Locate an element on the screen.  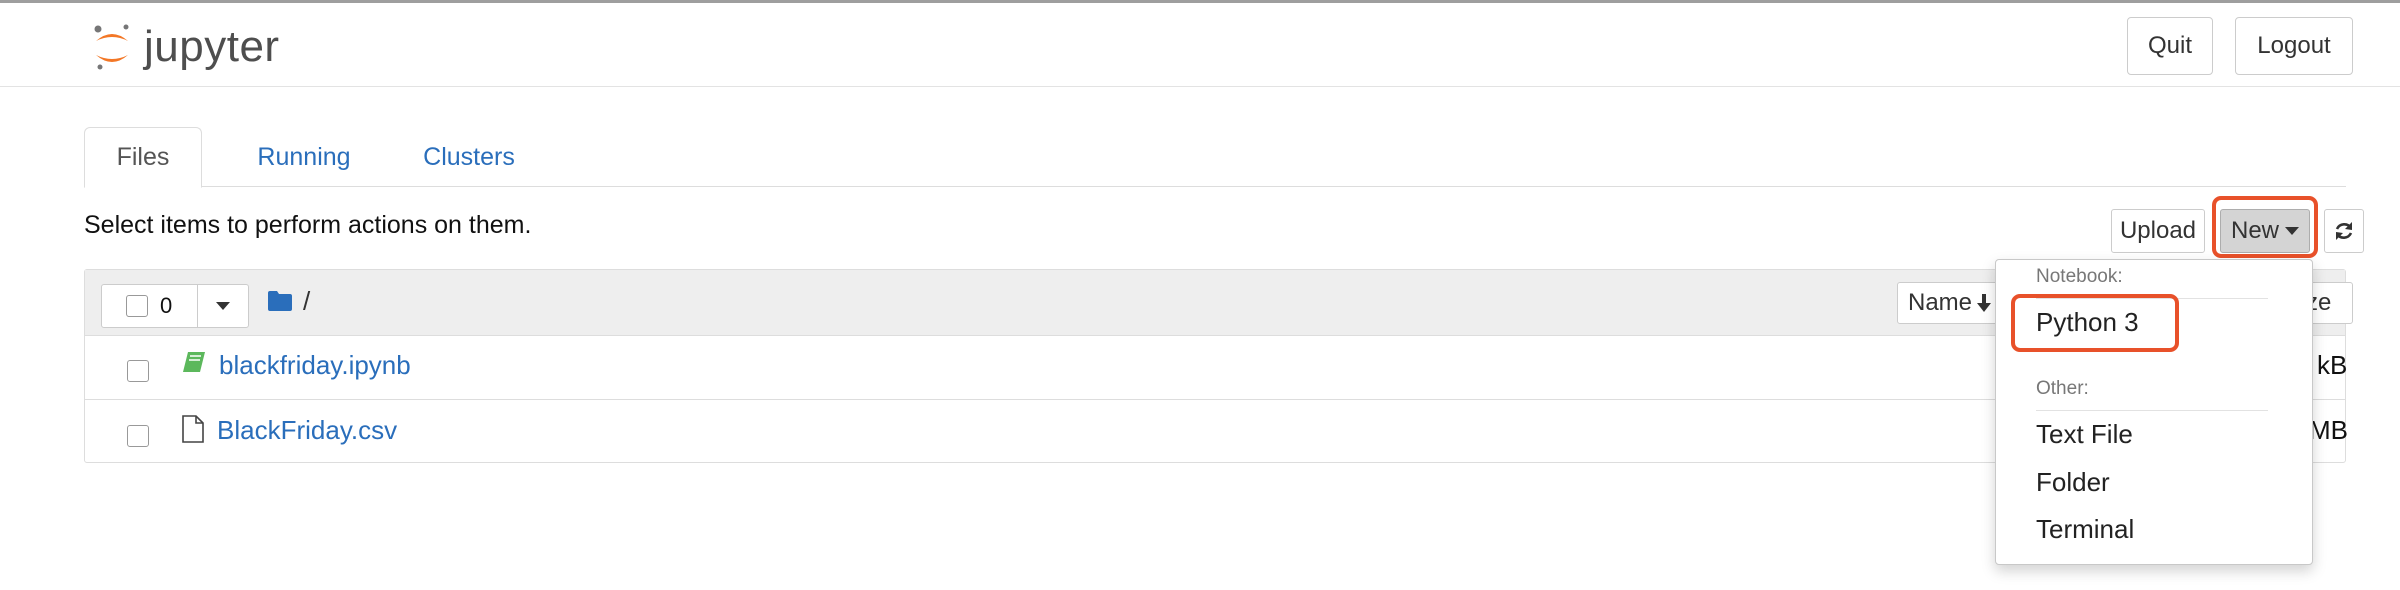
tab-bar: Files Running Clusters is located at coordinates (1215, 157).